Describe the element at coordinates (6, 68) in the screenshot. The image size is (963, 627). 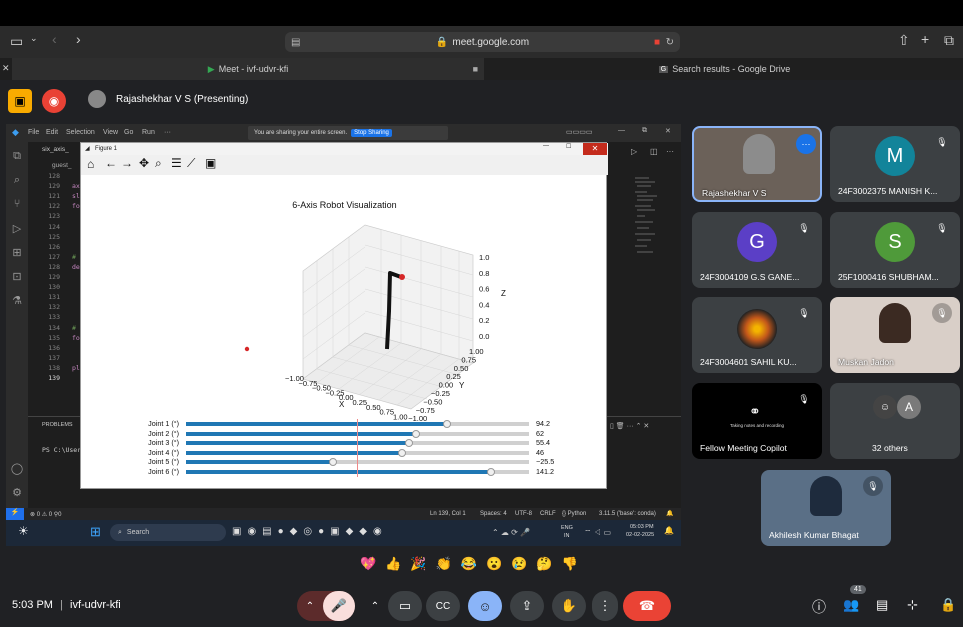
I see `close-tab-icon: ✕` at that location.